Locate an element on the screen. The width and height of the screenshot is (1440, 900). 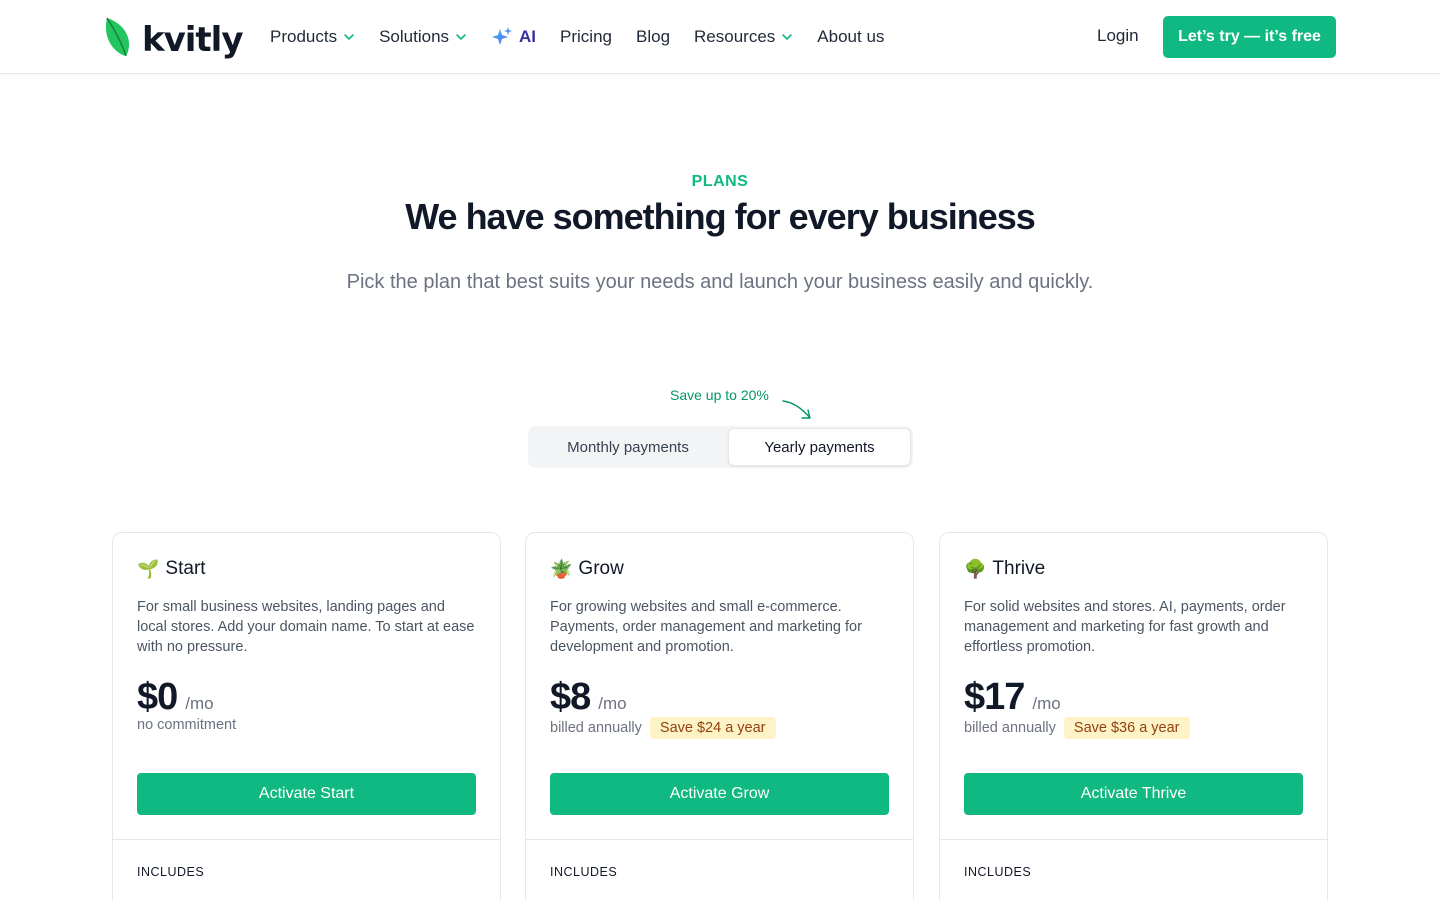
price-row: $17 /mo is located at coordinates (1012, 697).